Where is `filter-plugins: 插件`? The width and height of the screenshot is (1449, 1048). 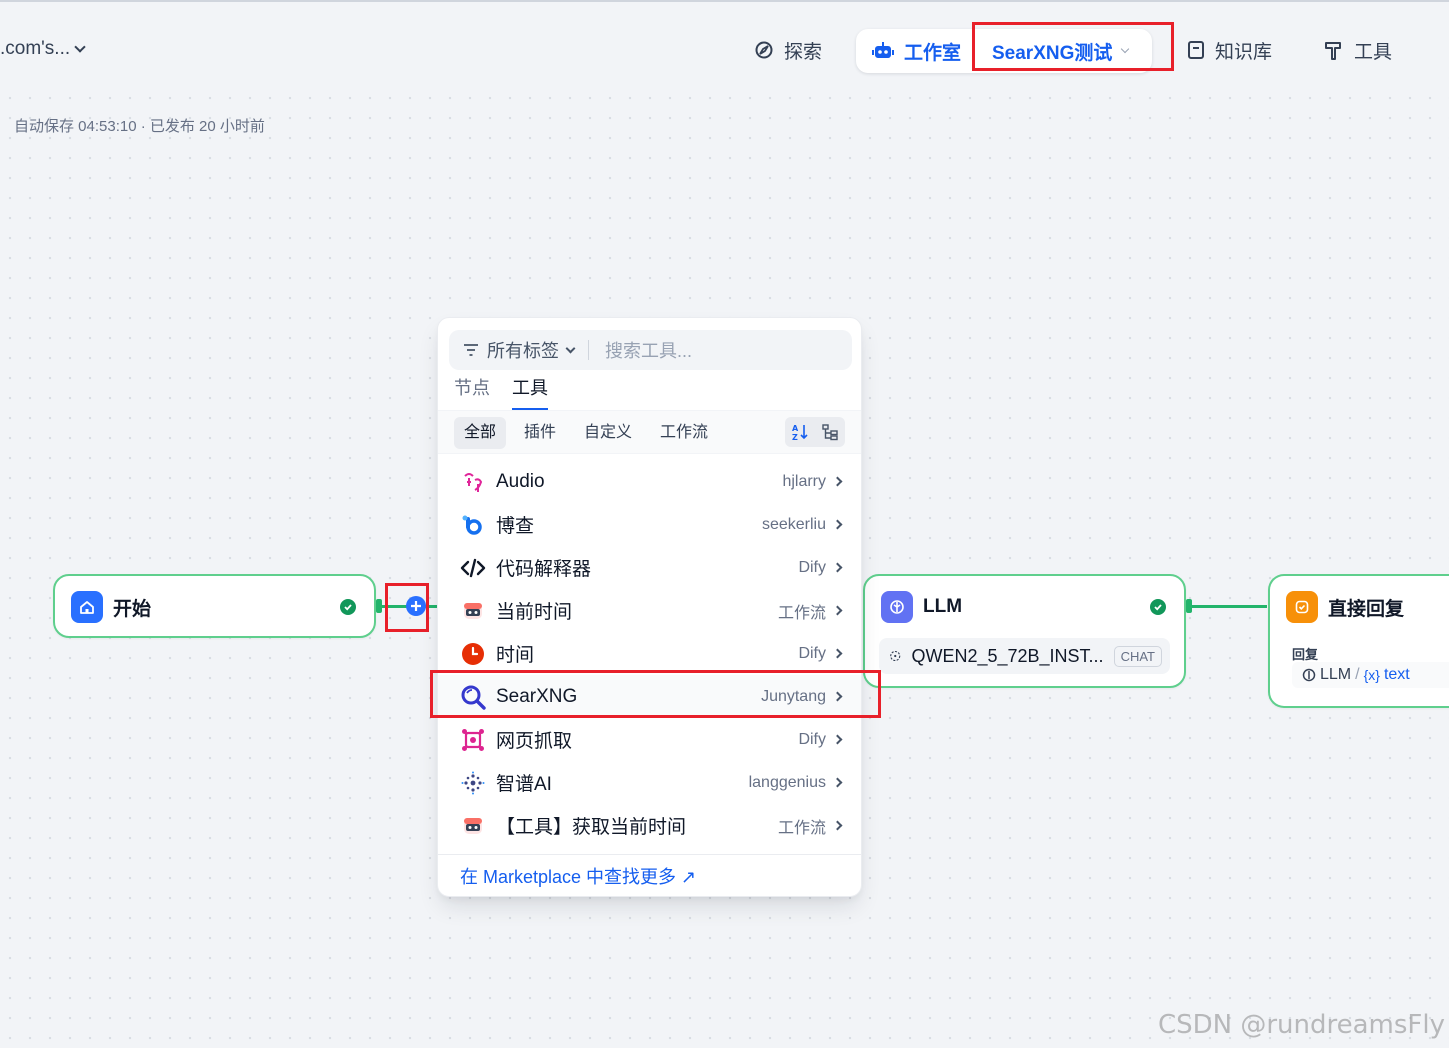
filter-plugins: 插件 is located at coordinates (540, 433).